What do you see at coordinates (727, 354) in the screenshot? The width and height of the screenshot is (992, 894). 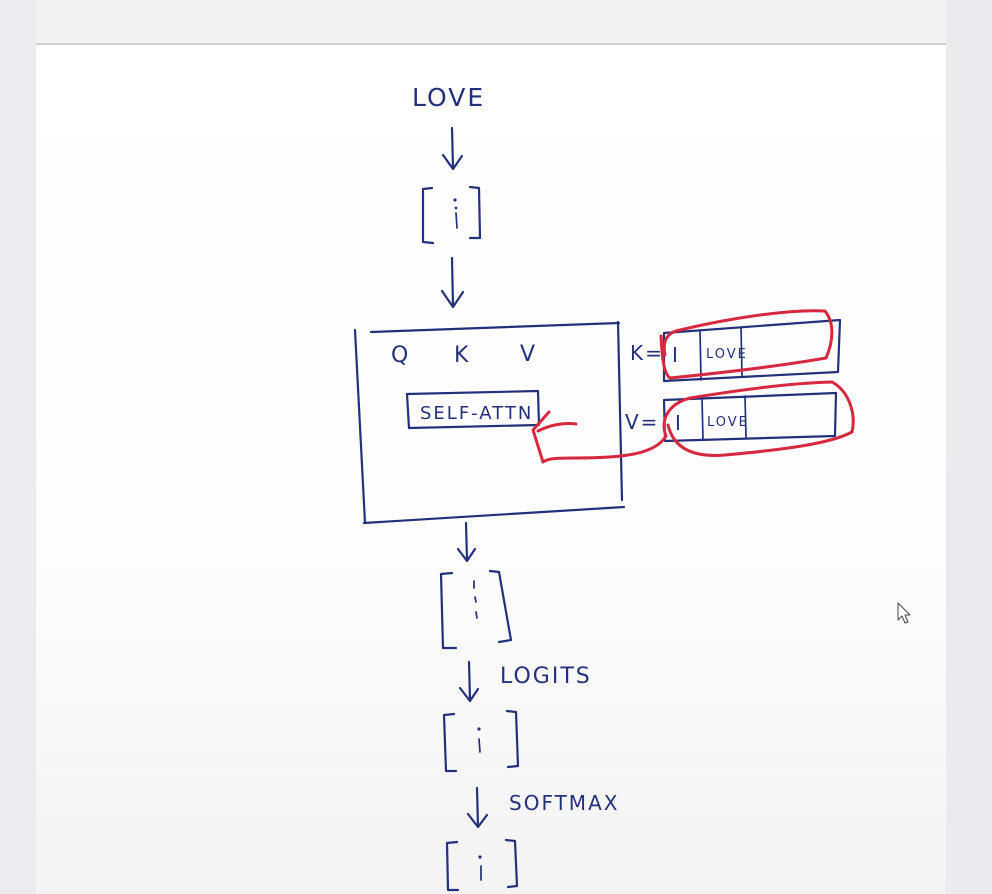 I see `k-cache-cell-2: LOVE` at bounding box center [727, 354].